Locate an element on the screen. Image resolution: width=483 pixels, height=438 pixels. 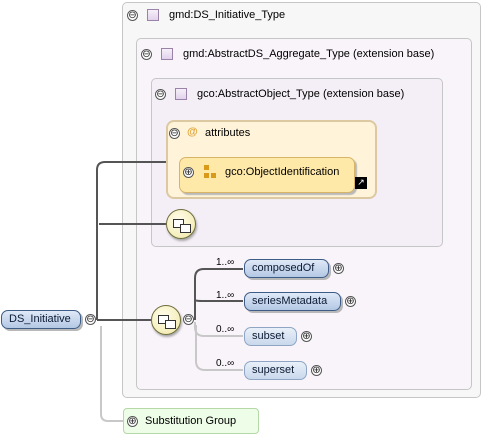
root-element-collapse-toggle: ⊖ is located at coordinates (90, 319).